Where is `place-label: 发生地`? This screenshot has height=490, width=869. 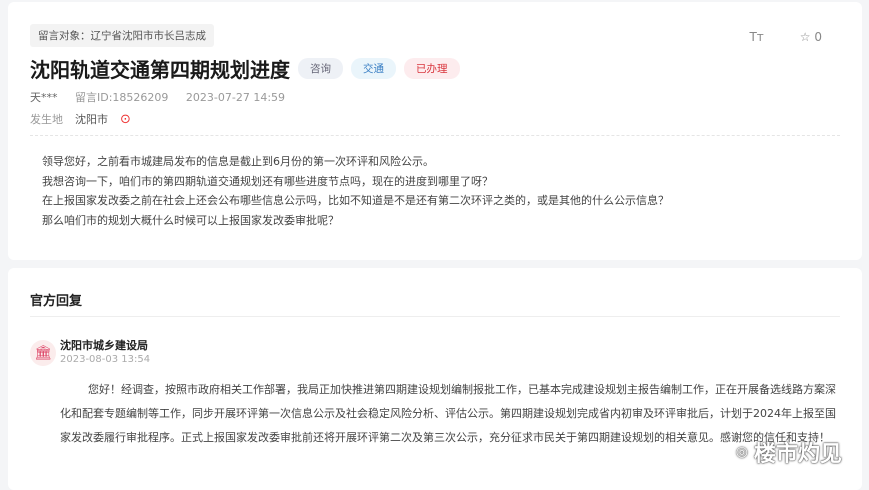 place-label: 发生地 is located at coordinates (46, 119).